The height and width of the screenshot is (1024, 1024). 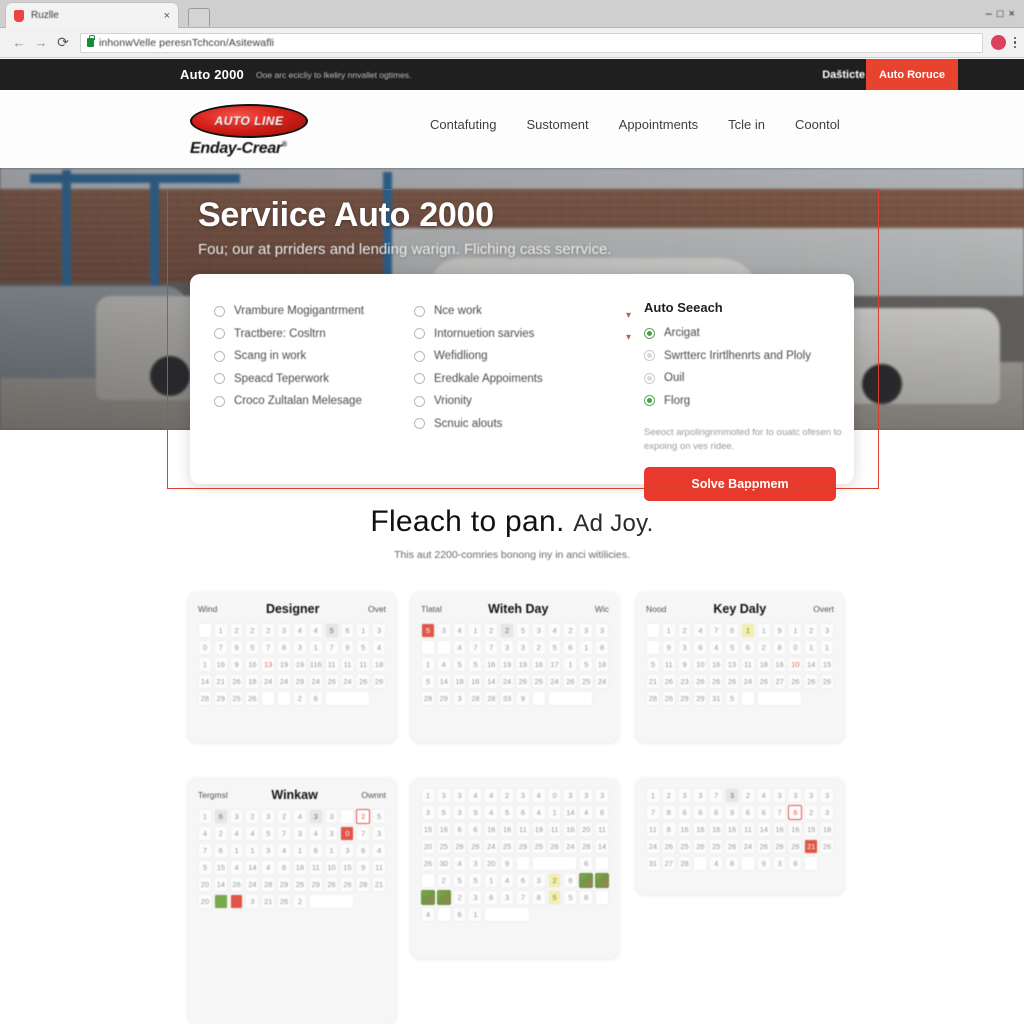 What do you see at coordinates (268, 901) in the screenshot?
I see `calendar-day-cell: 21` at bounding box center [268, 901].